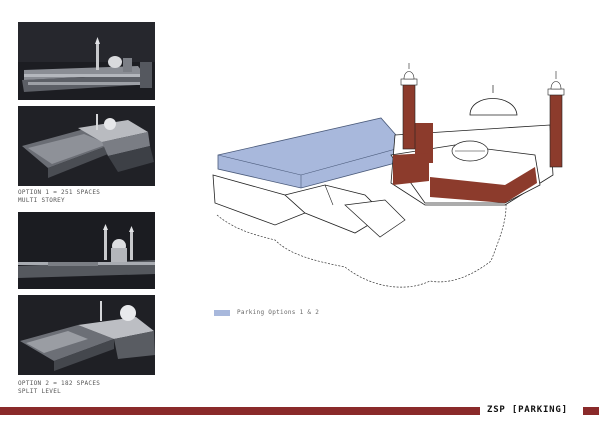 Image resolution: width=599 pixels, height=424 pixels. Describe the element at coordinates (527, 410) in the screenshot. I see `page-title: ZSP [PARKING]` at that location.